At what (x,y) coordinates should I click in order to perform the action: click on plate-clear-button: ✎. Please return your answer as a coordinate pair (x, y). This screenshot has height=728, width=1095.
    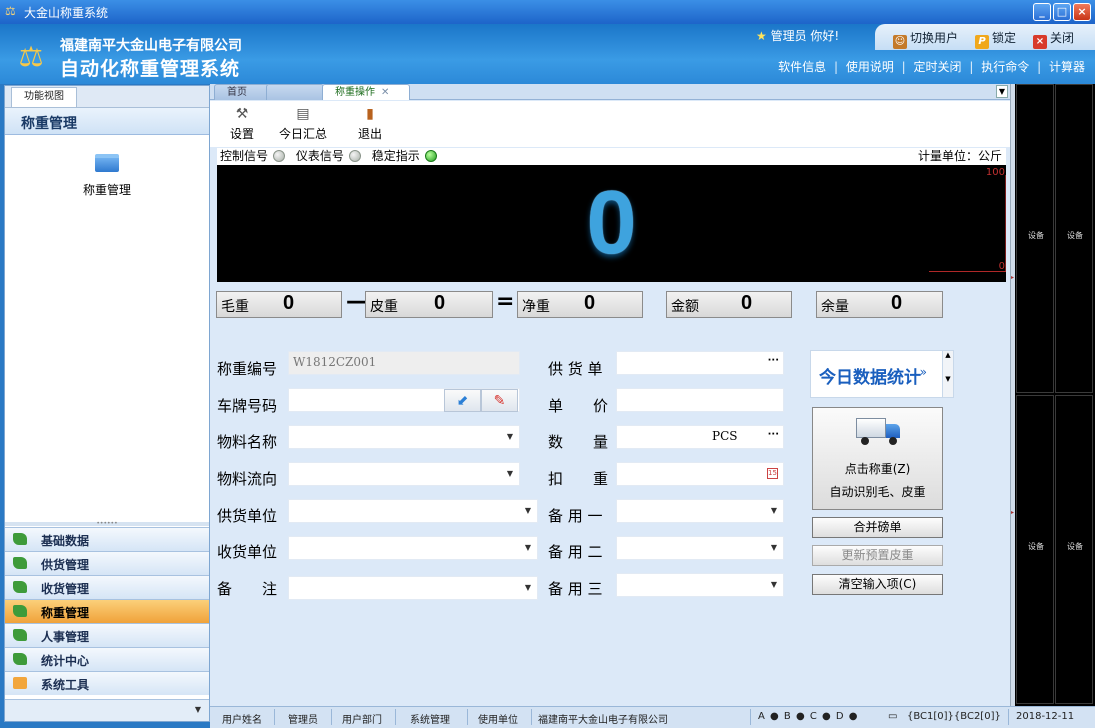
    Looking at the image, I should click on (499, 400).